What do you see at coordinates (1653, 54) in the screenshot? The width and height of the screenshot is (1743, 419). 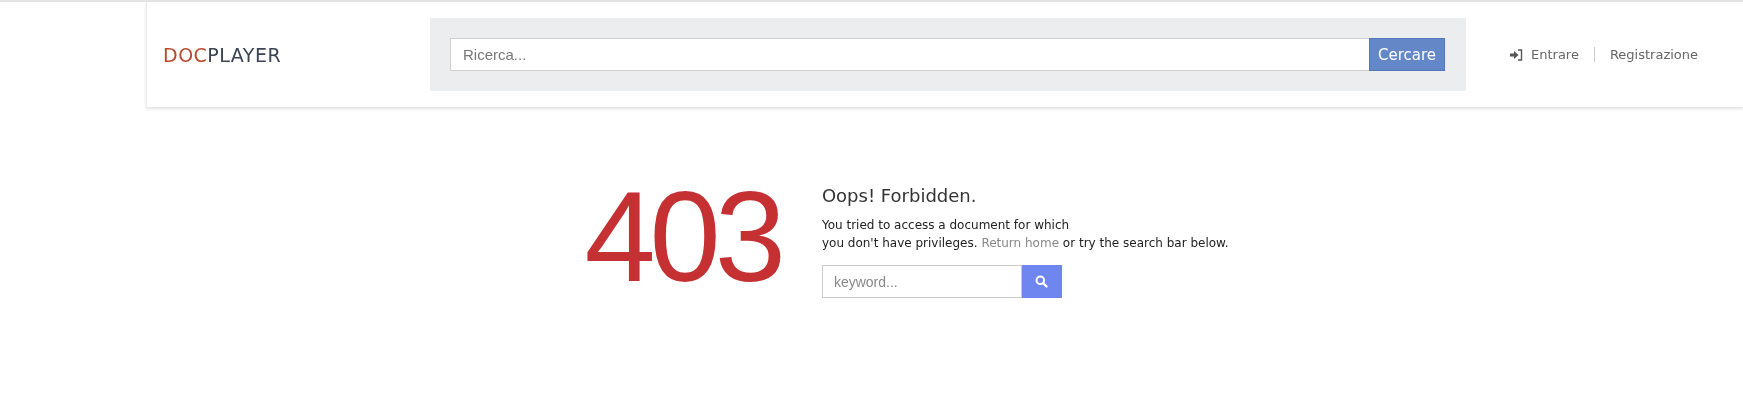 I see `register-link: Registrazione` at bounding box center [1653, 54].